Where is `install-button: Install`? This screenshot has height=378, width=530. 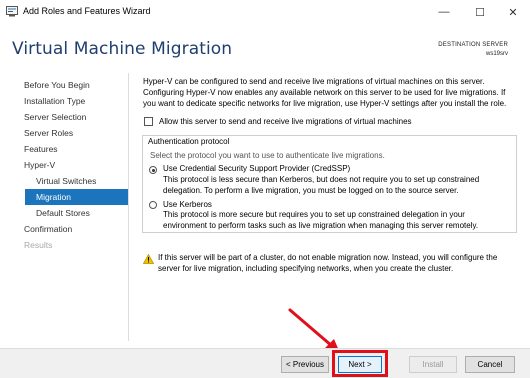
install-button: Install is located at coordinates (433, 364).